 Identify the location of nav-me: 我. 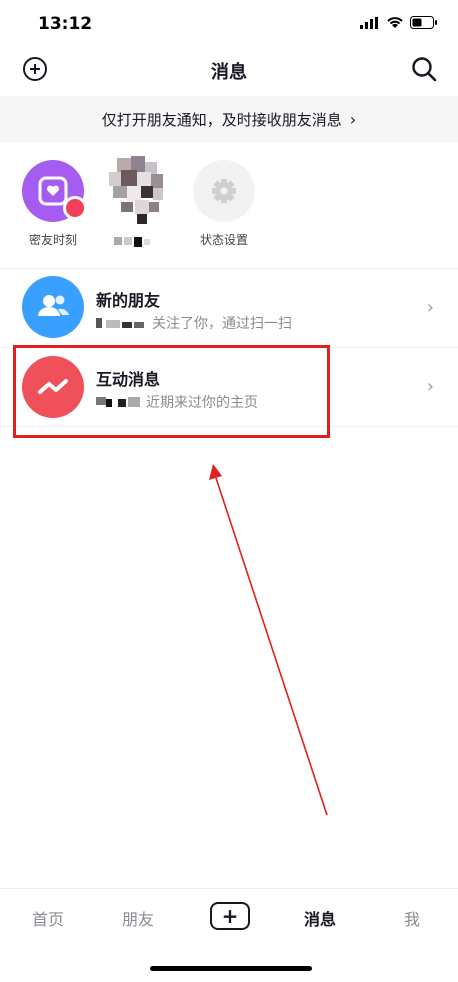
(412, 918).